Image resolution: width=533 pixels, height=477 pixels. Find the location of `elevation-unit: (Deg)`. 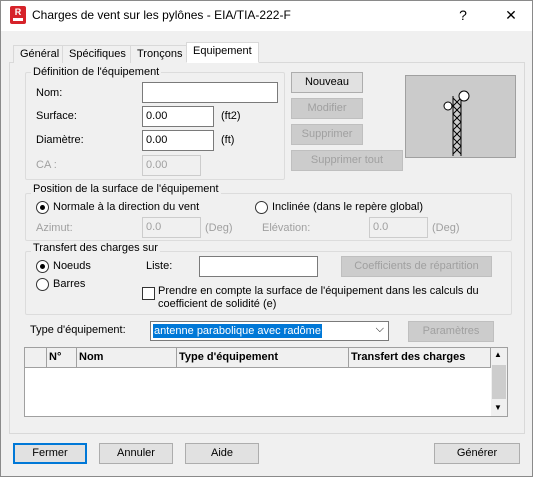

elevation-unit: (Deg) is located at coordinates (446, 228).